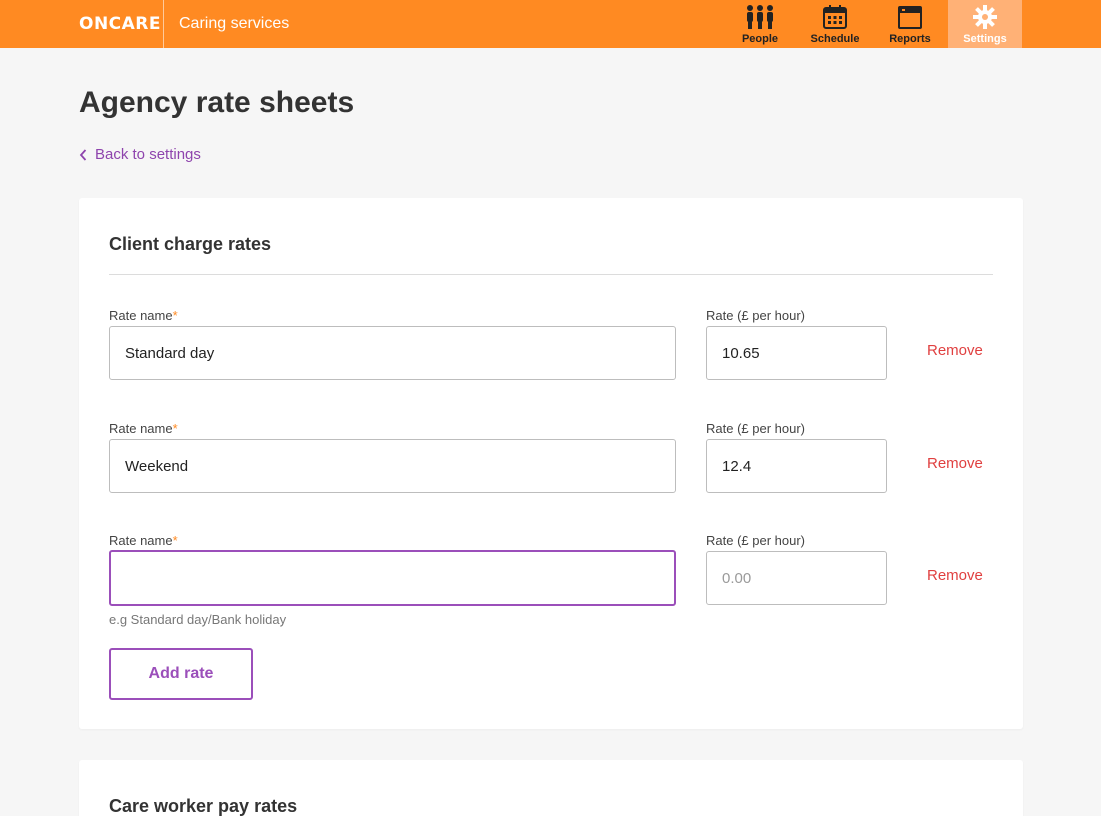 The height and width of the screenshot is (816, 1101). What do you see at coordinates (985, 39) in the screenshot?
I see `nav-settings-label: Settings` at bounding box center [985, 39].